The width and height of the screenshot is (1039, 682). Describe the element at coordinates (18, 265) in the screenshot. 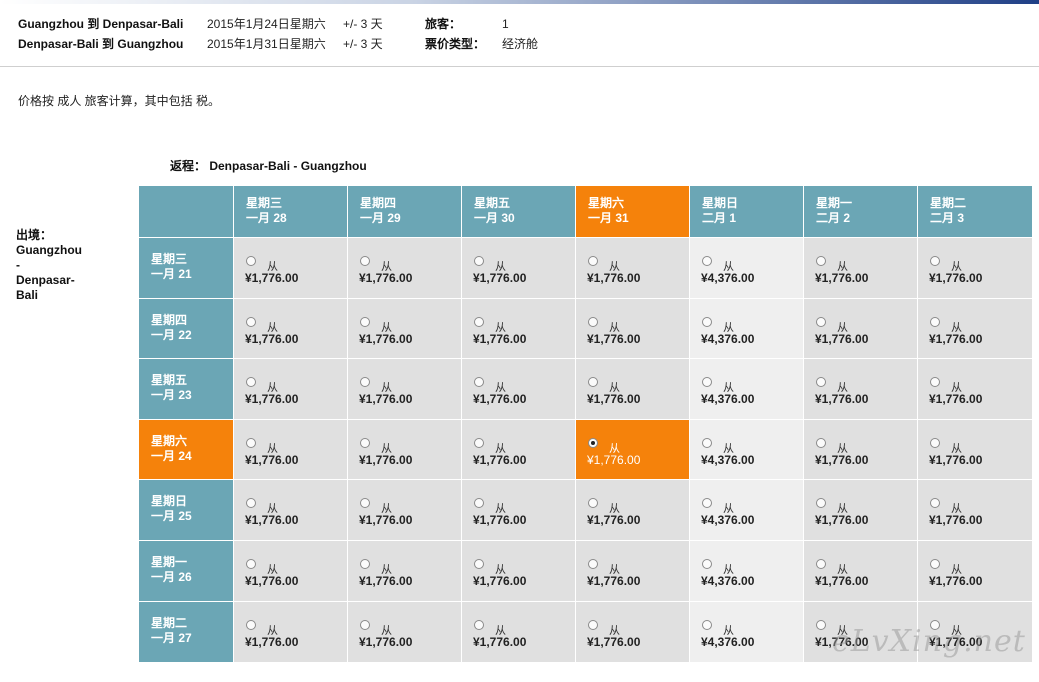

I see `outbound-label-line: -` at that location.